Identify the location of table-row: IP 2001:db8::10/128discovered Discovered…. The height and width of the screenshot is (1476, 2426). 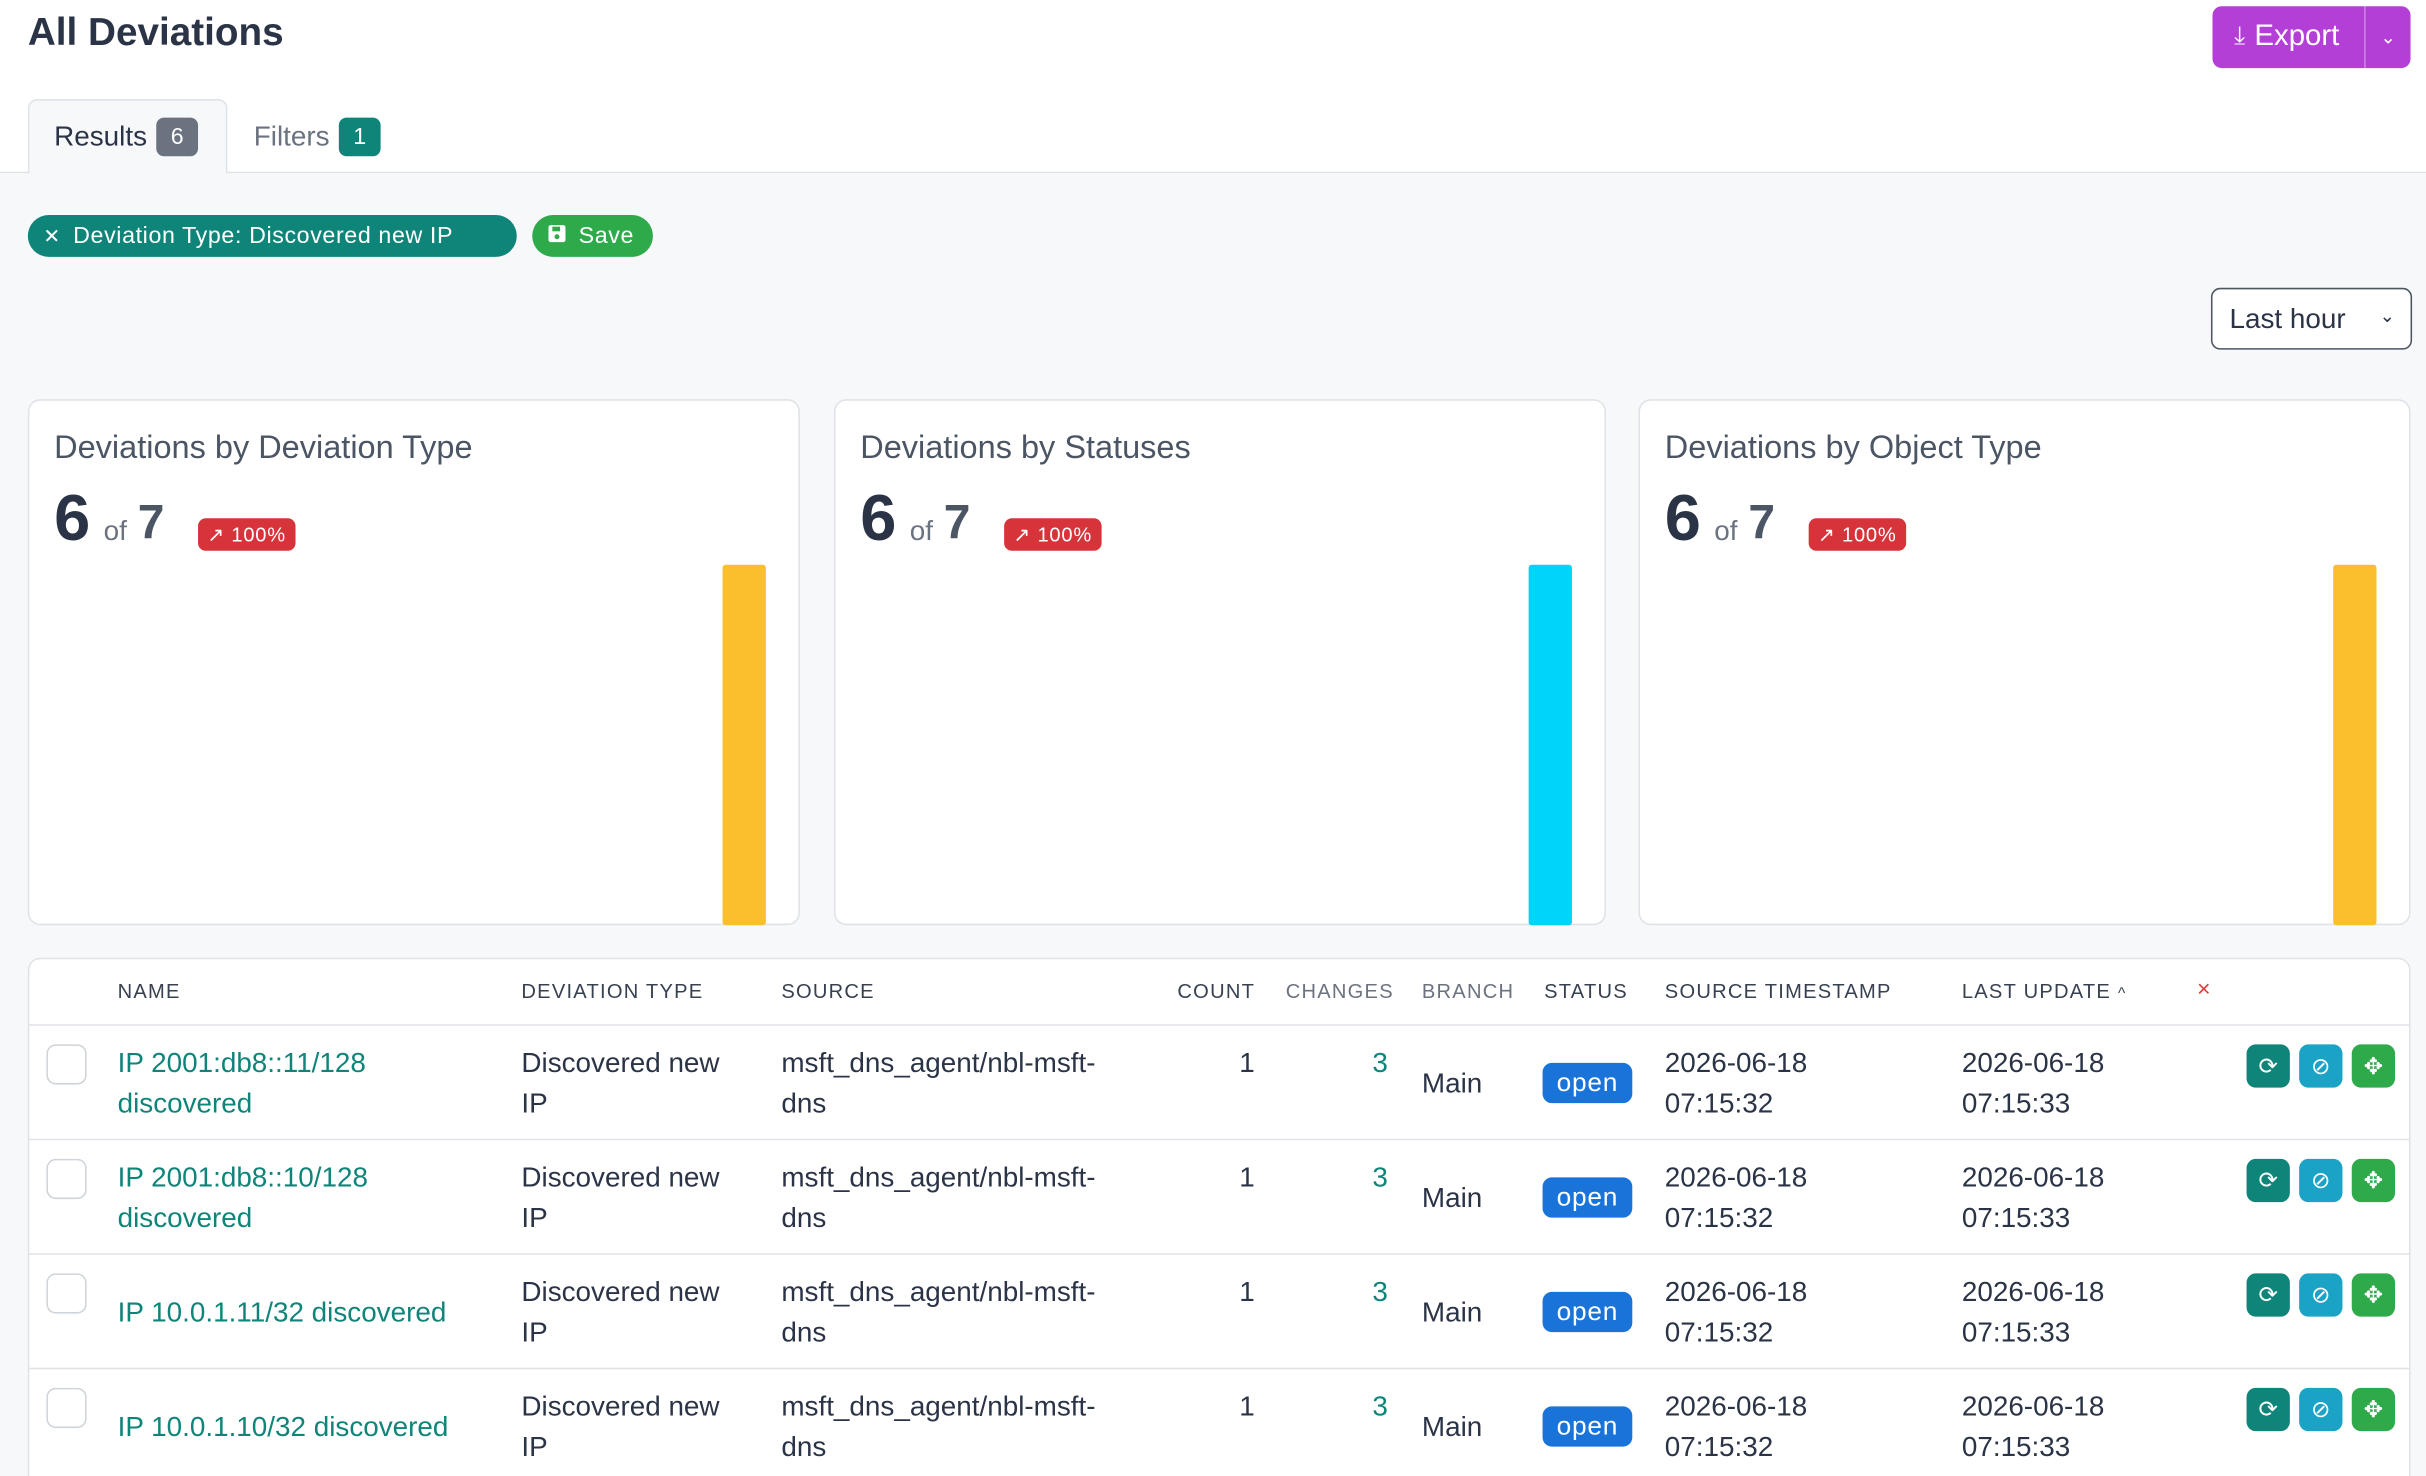
(1219, 1197).